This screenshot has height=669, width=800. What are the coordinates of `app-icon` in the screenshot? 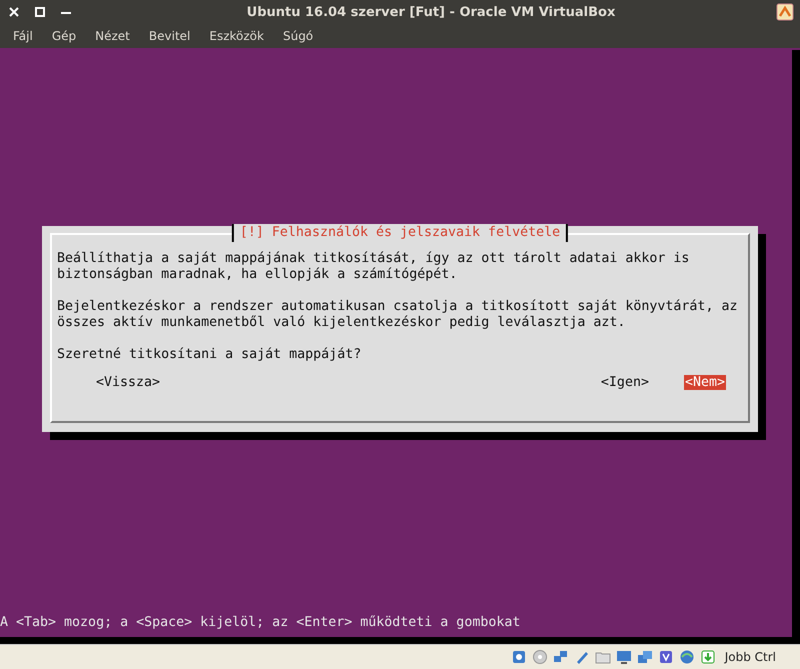 It's located at (785, 12).